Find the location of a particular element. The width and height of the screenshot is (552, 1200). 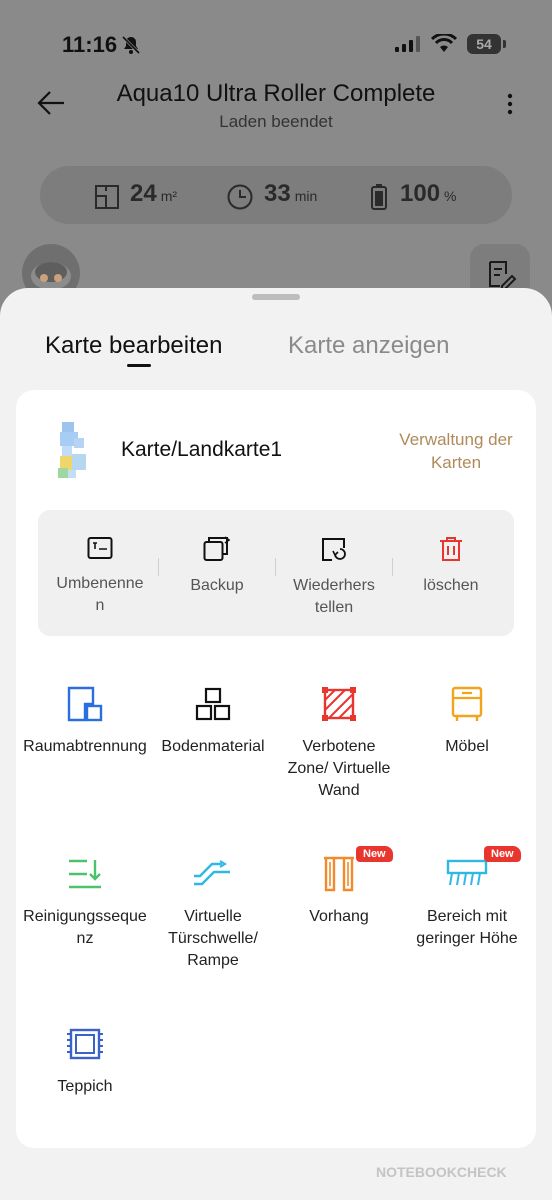

map-name: Karte/Landkarte1 is located at coordinates (202, 449).